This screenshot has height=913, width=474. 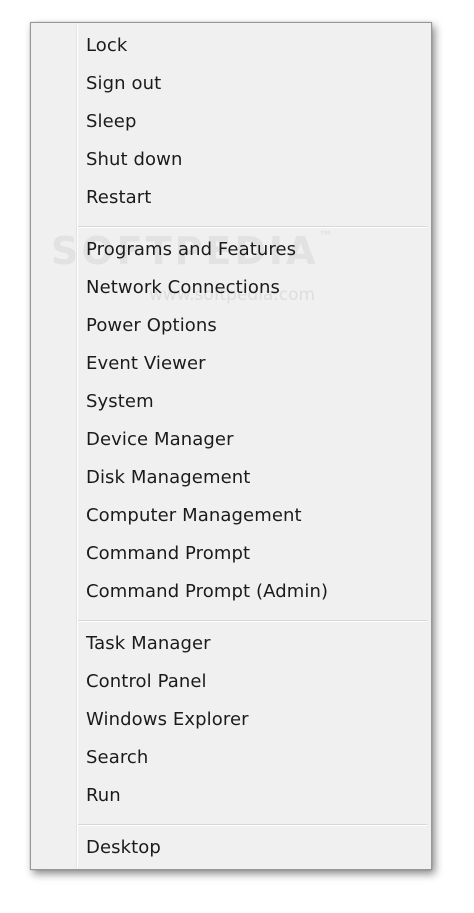 I want to click on menu-item-programs-and-features: Programs and Features, so click(x=191, y=250).